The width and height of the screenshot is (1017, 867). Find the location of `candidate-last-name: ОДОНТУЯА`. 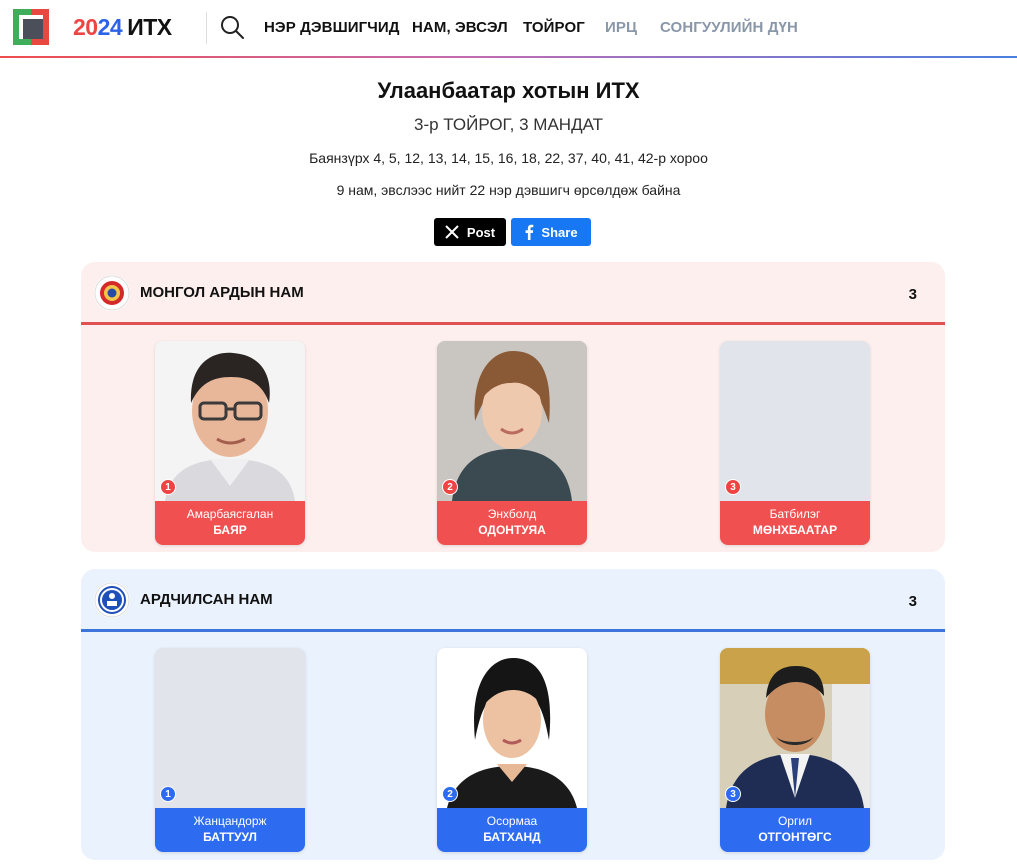

candidate-last-name: ОДОНТУЯА is located at coordinates (512, 530).